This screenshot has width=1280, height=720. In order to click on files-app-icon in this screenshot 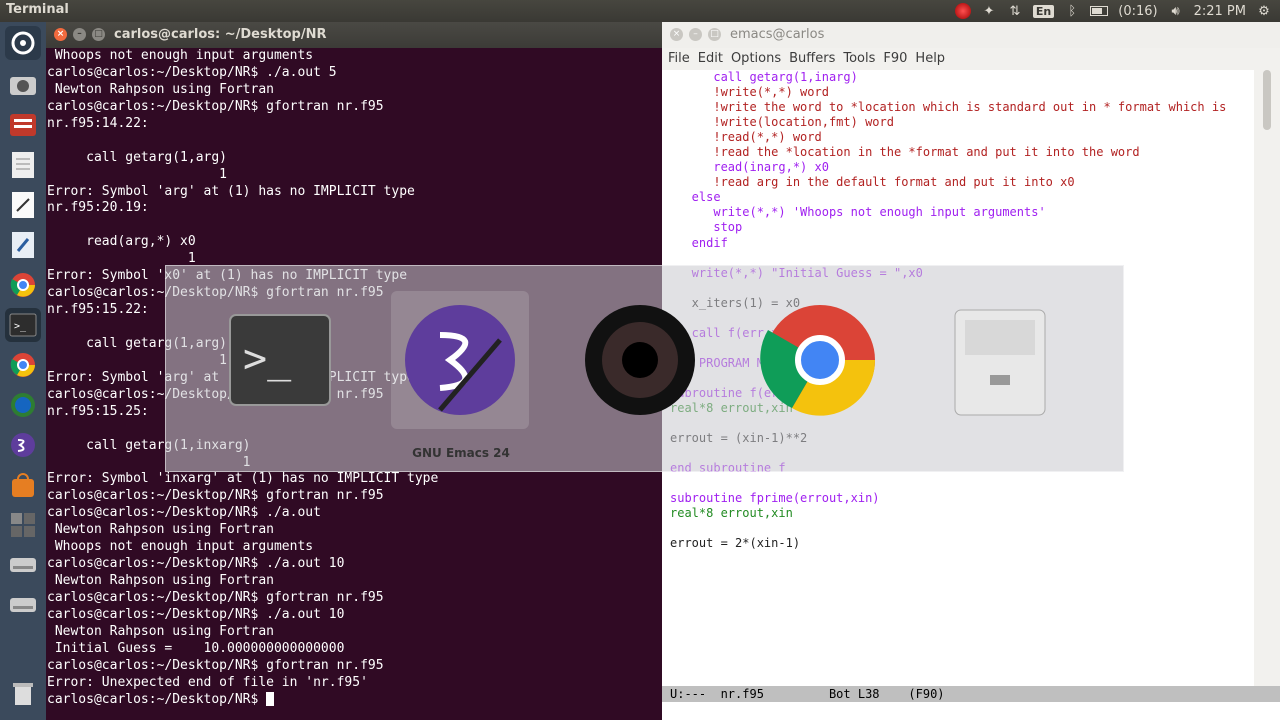, I will do `click(23, 125)`.